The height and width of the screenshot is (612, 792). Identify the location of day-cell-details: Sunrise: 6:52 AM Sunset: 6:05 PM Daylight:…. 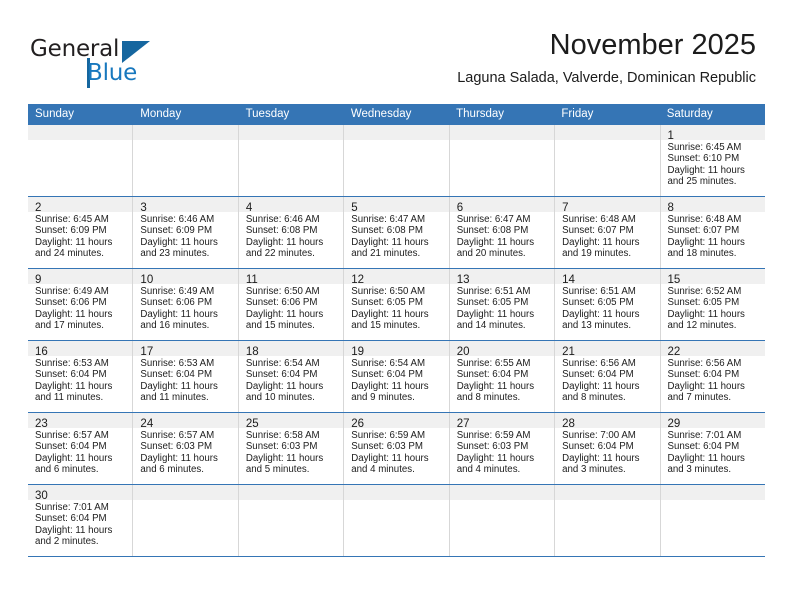
(713, 307).